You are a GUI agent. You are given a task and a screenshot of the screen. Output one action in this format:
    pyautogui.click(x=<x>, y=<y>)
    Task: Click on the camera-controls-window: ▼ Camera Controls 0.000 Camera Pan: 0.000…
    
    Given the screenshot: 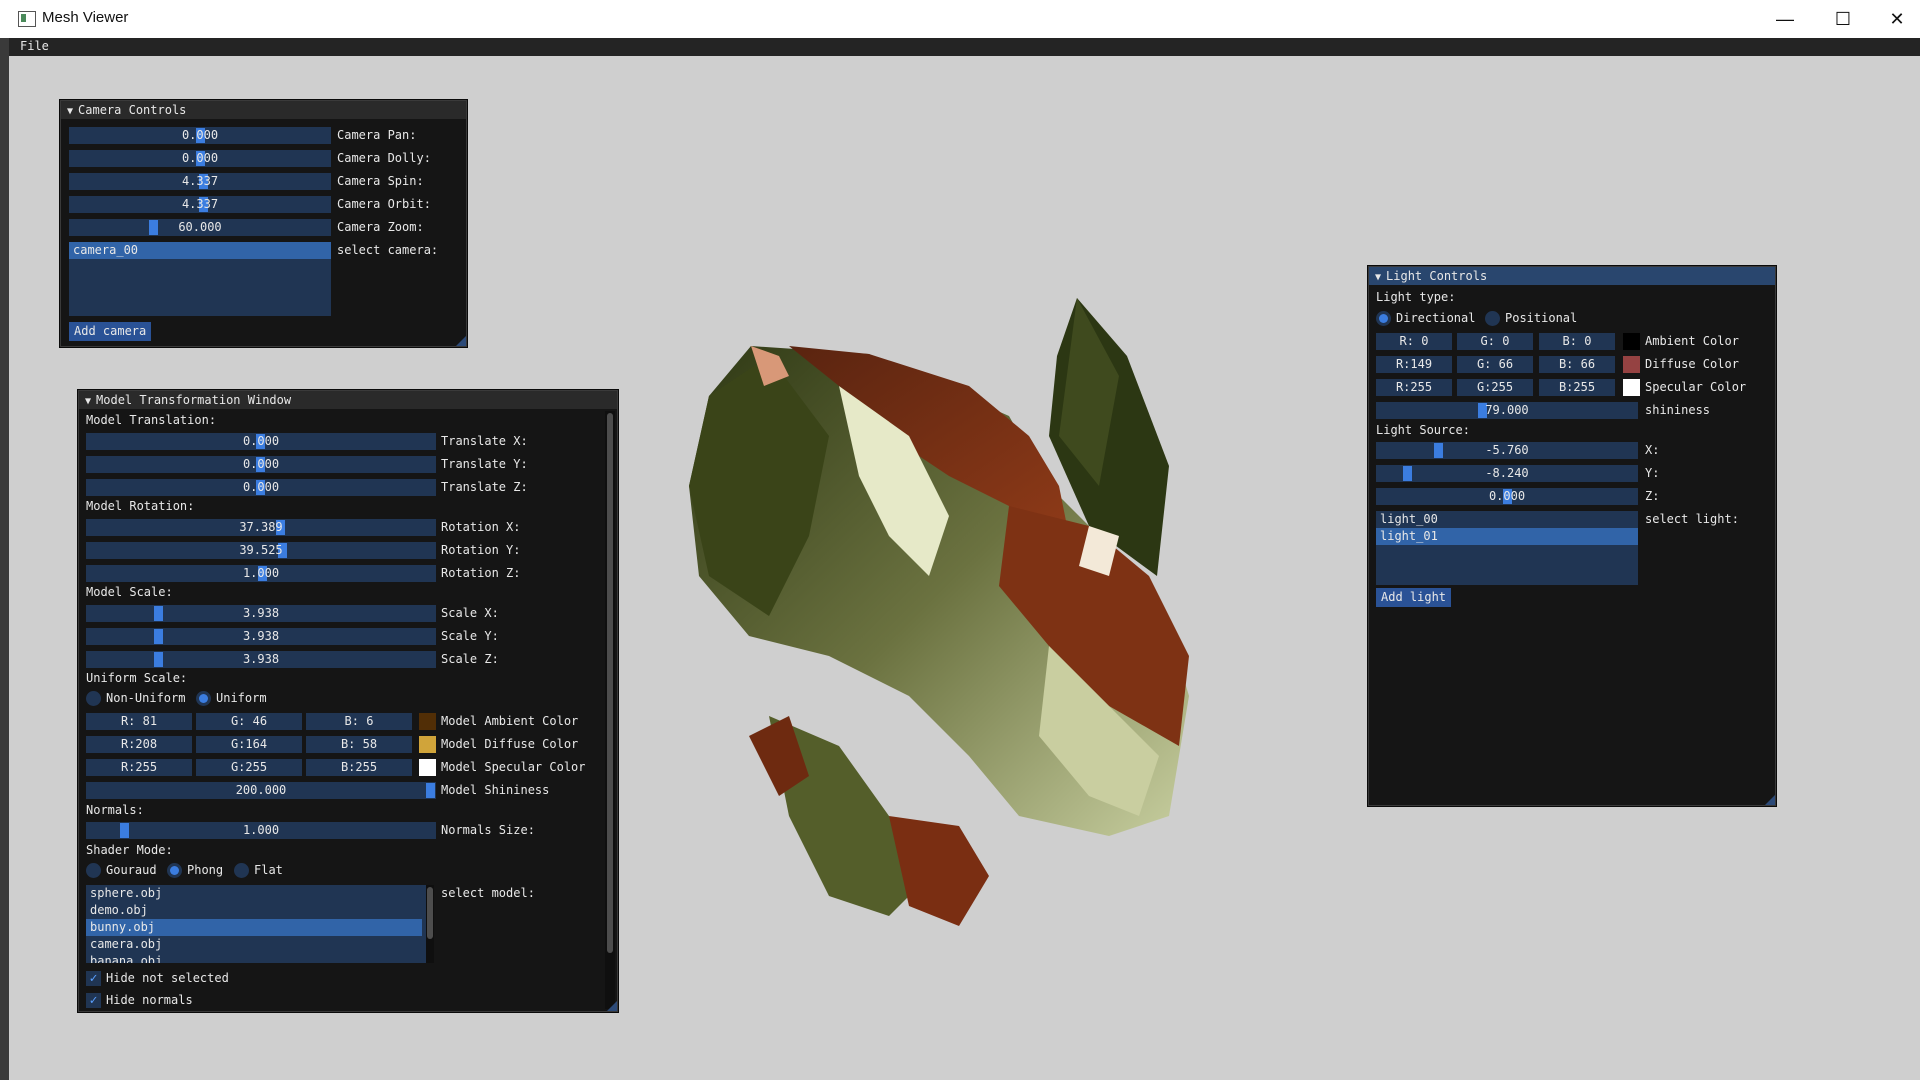 What is the action you would take?
    pyautogui.click(x=263, y=223)
    